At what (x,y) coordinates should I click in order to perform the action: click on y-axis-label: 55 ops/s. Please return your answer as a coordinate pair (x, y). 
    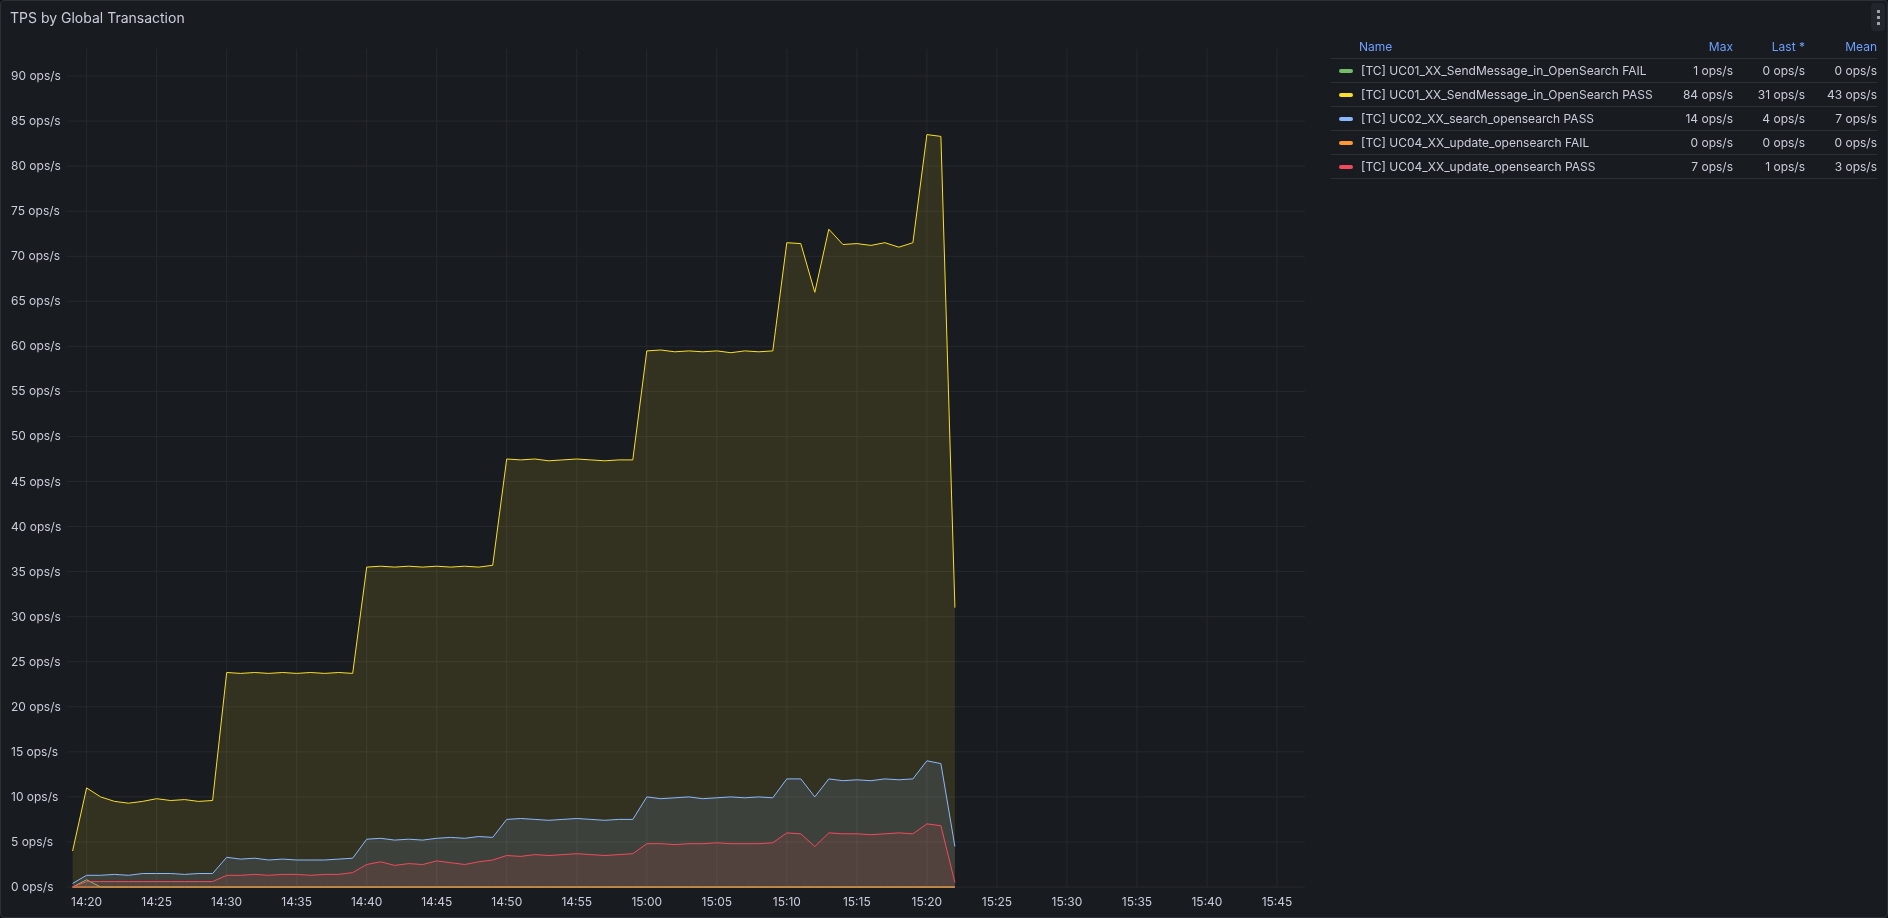
    Looking at the image, I should click on (36, 391).